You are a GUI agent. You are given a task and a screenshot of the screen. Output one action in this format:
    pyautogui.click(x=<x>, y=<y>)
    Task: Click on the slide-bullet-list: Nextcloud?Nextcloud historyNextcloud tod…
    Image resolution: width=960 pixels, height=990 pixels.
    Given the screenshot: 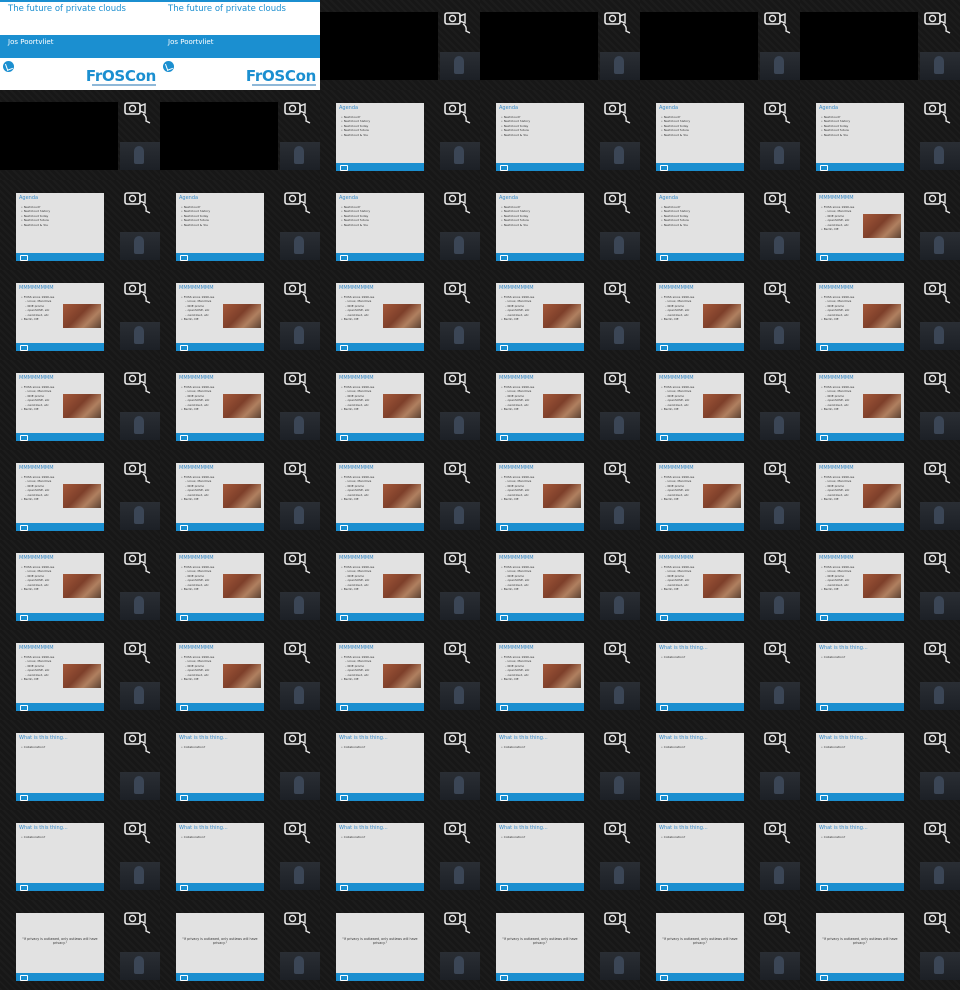 What is the action you would take?
    pyautogui.click(x=835, y=126)
    